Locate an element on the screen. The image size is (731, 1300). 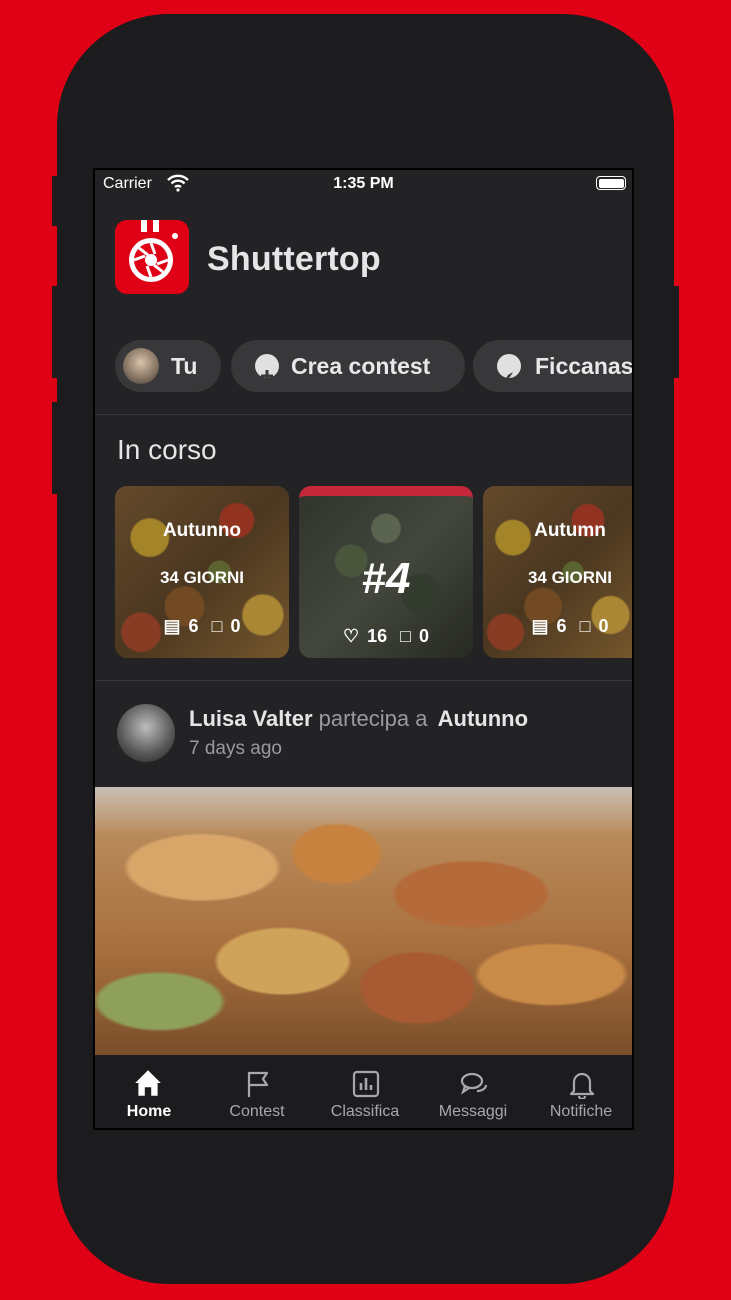
status-bar: Carrier 1:35 PM is located at coordinates (363, 184).